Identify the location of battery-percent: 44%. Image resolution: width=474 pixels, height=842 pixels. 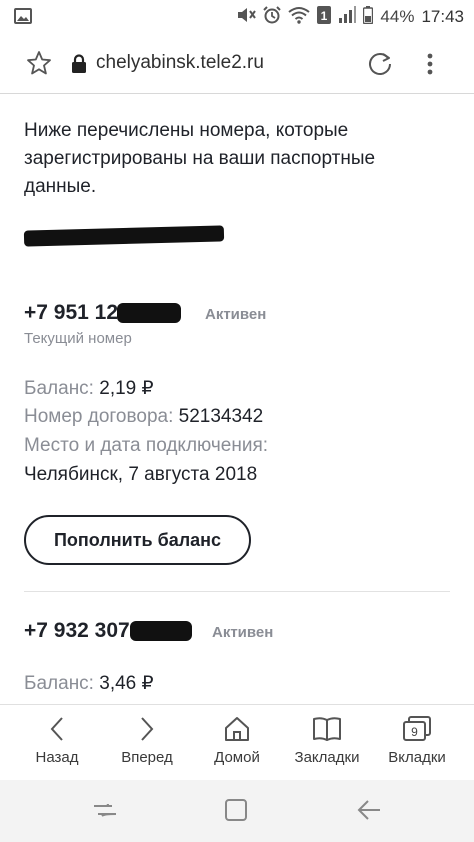
(397, 16).